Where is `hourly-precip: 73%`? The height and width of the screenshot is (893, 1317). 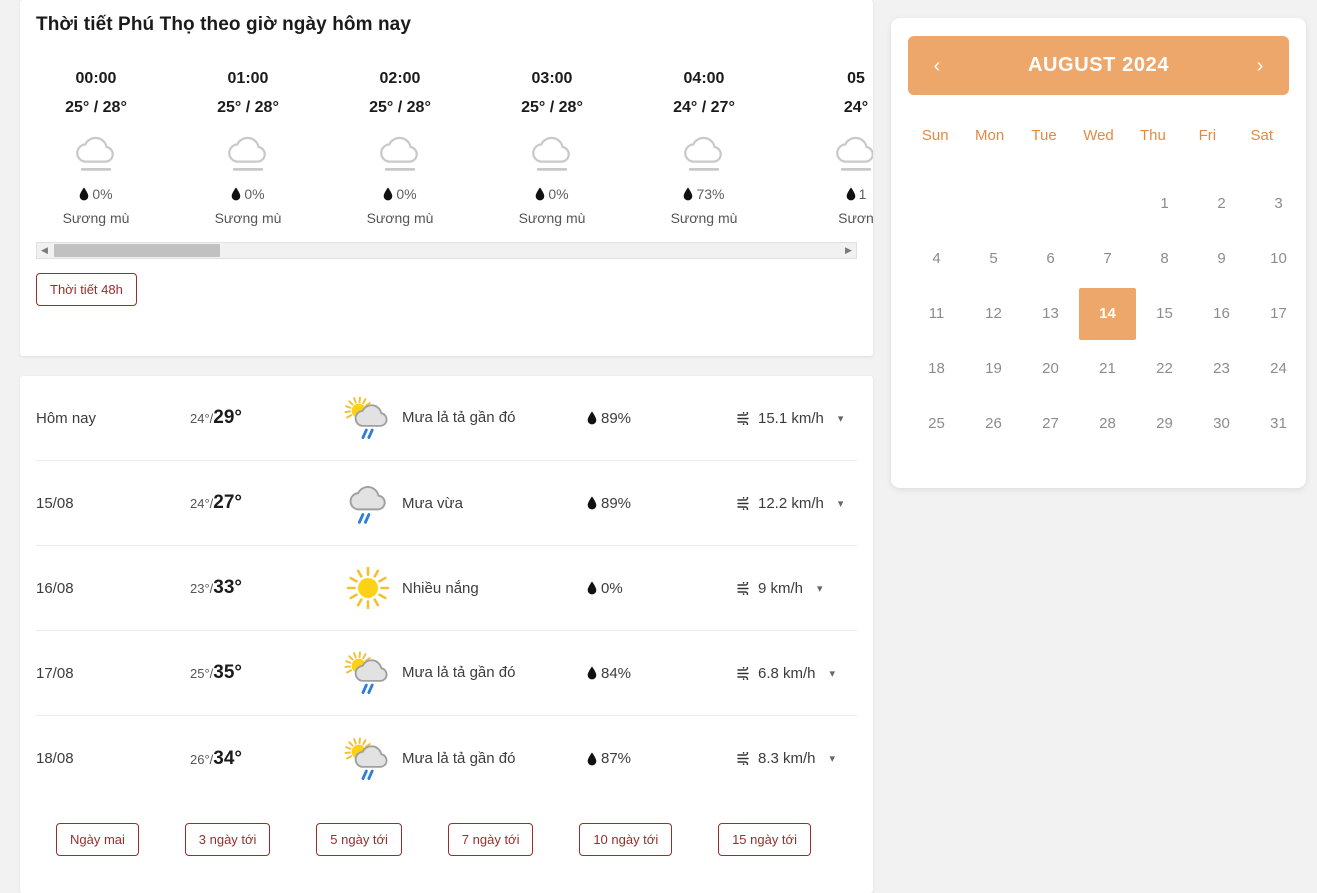 hourly-precip: 73% is located at coordinates (704, 194).